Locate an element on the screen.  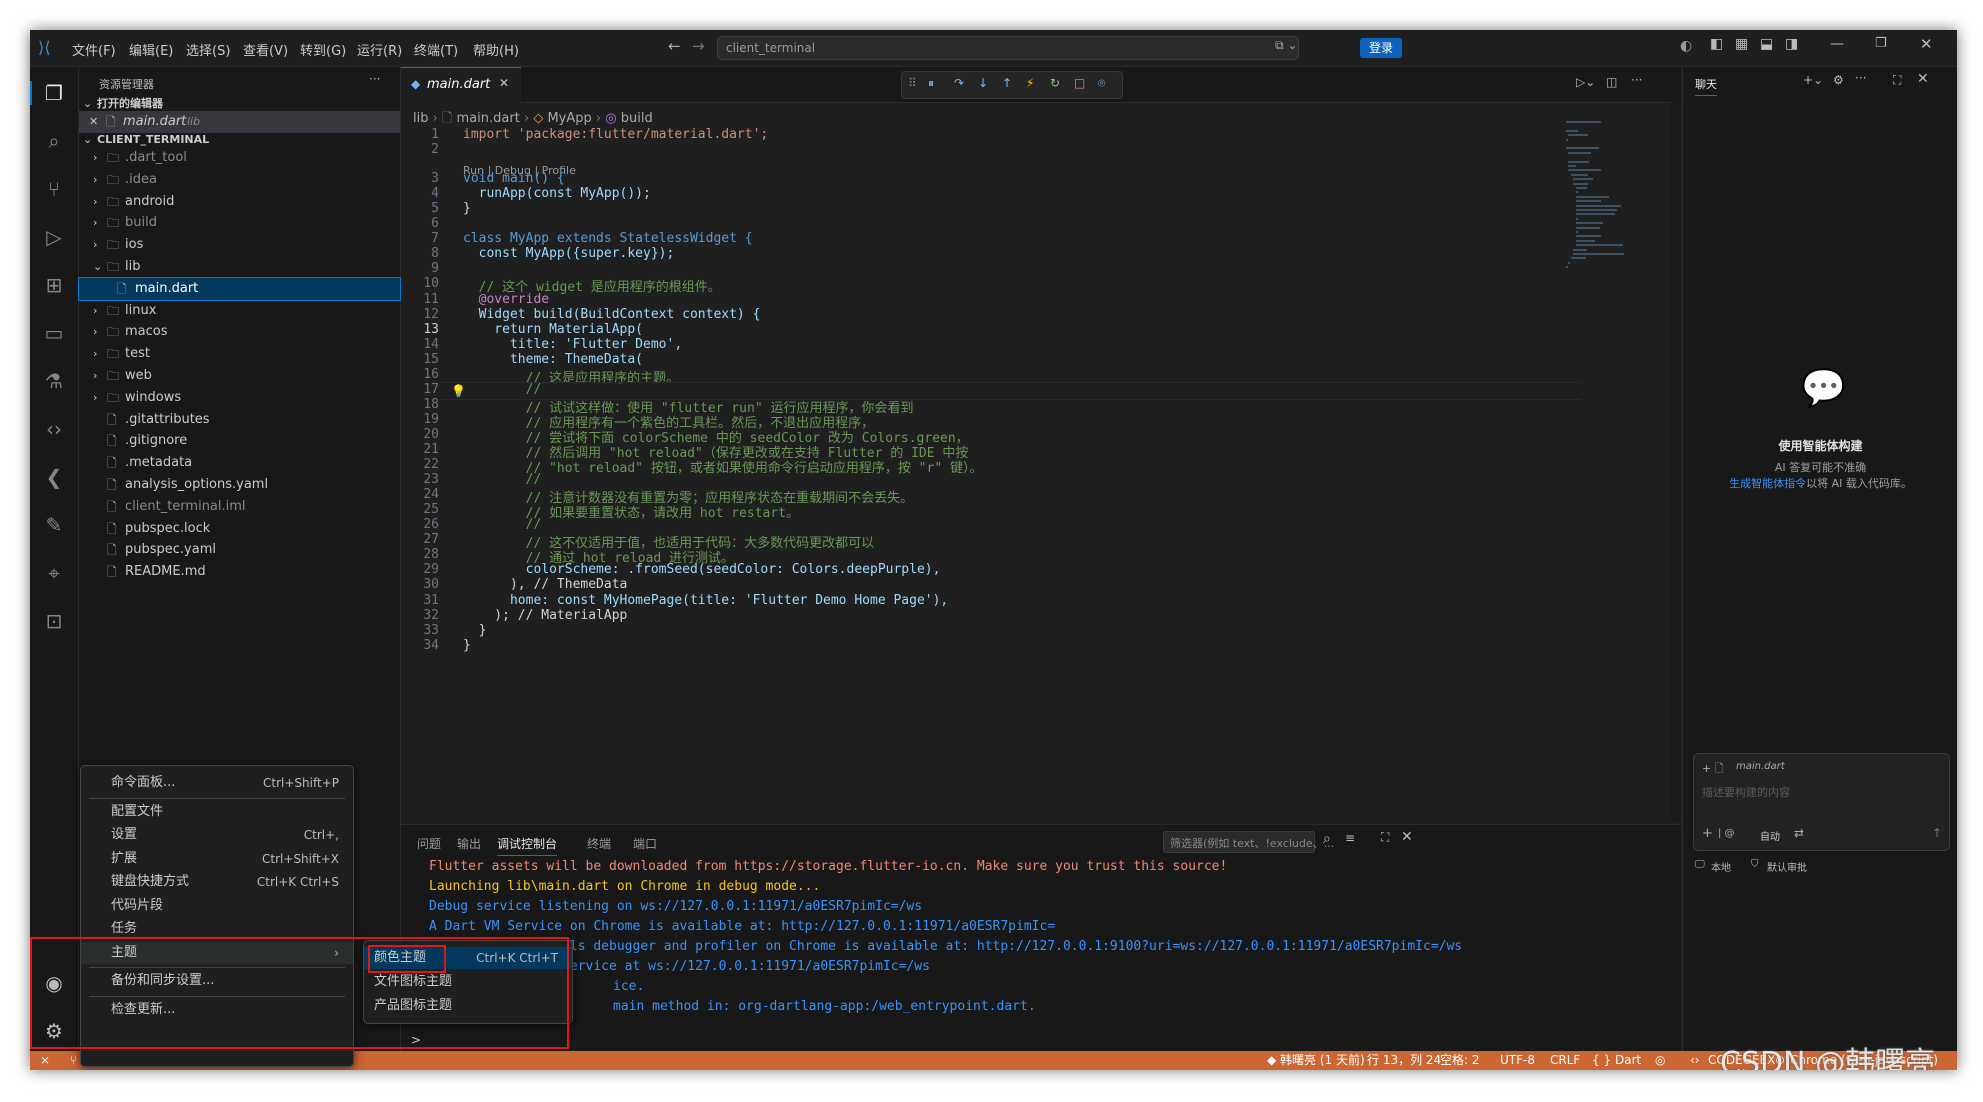
tree-folder: › 🗀 ios is located at coordinates (239, 245).